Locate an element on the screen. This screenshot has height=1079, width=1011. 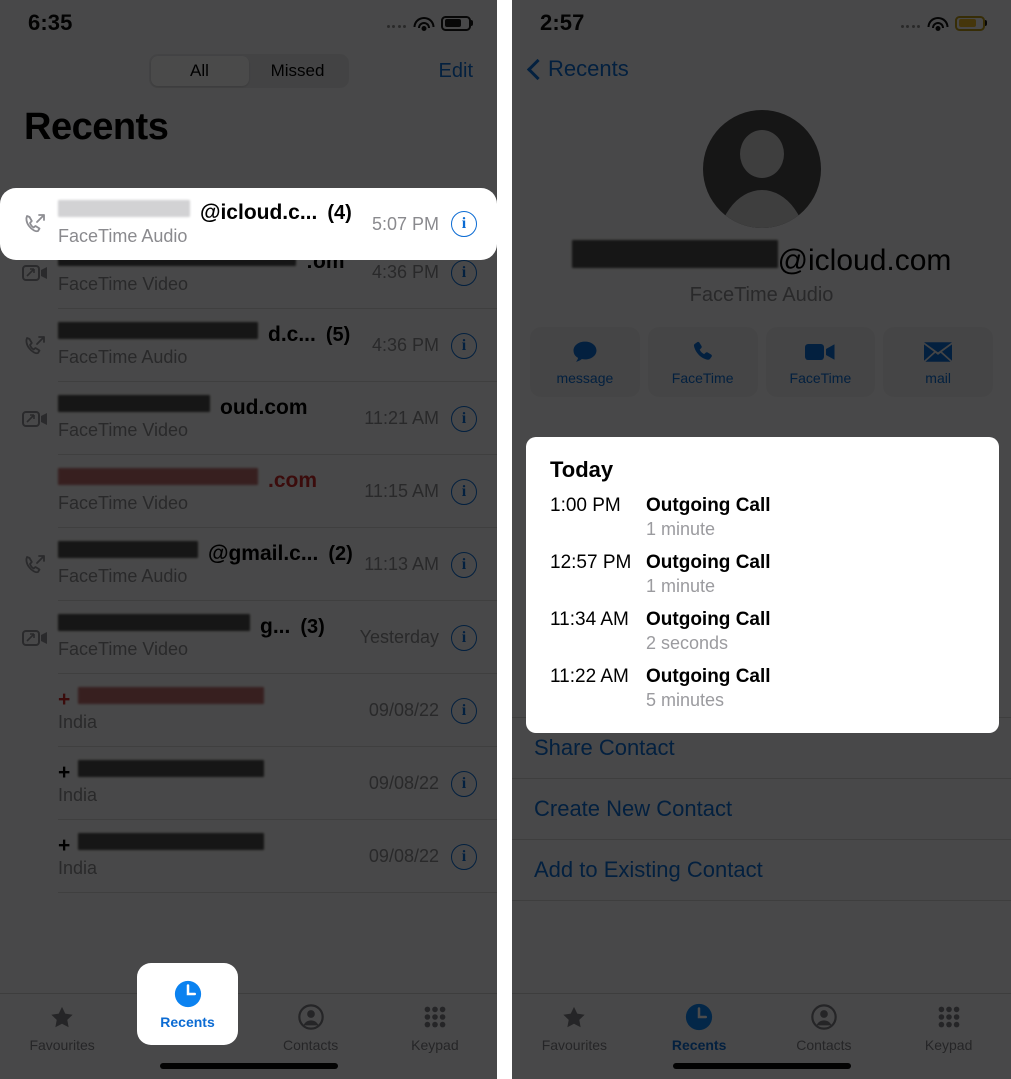
message-button: message is located at coordinates (585, 362).